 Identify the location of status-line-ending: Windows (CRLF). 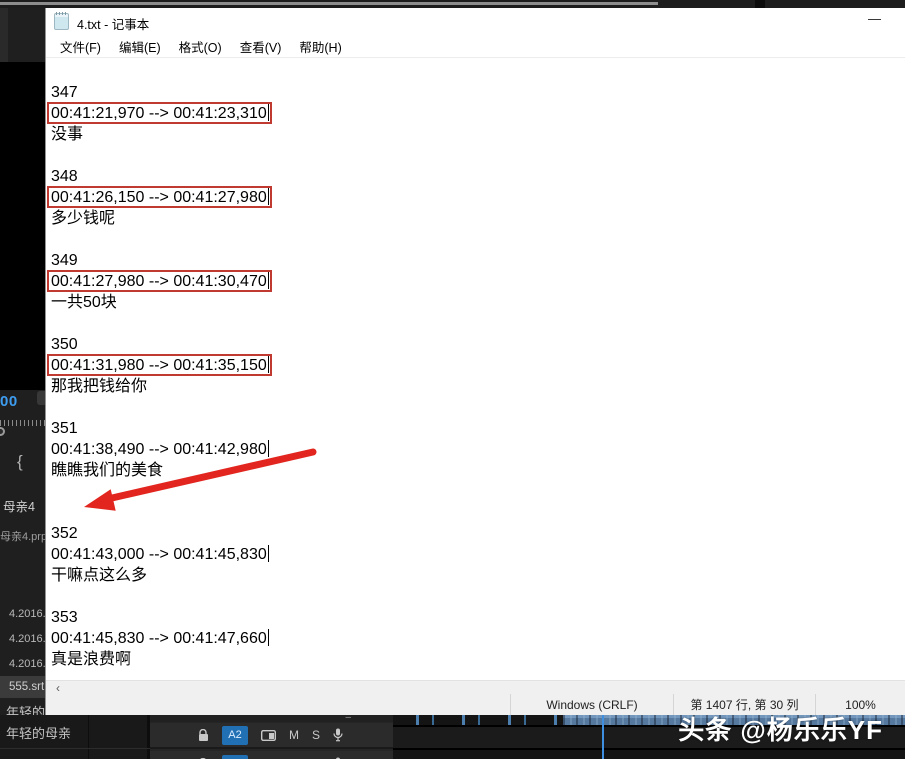
(591, 704).